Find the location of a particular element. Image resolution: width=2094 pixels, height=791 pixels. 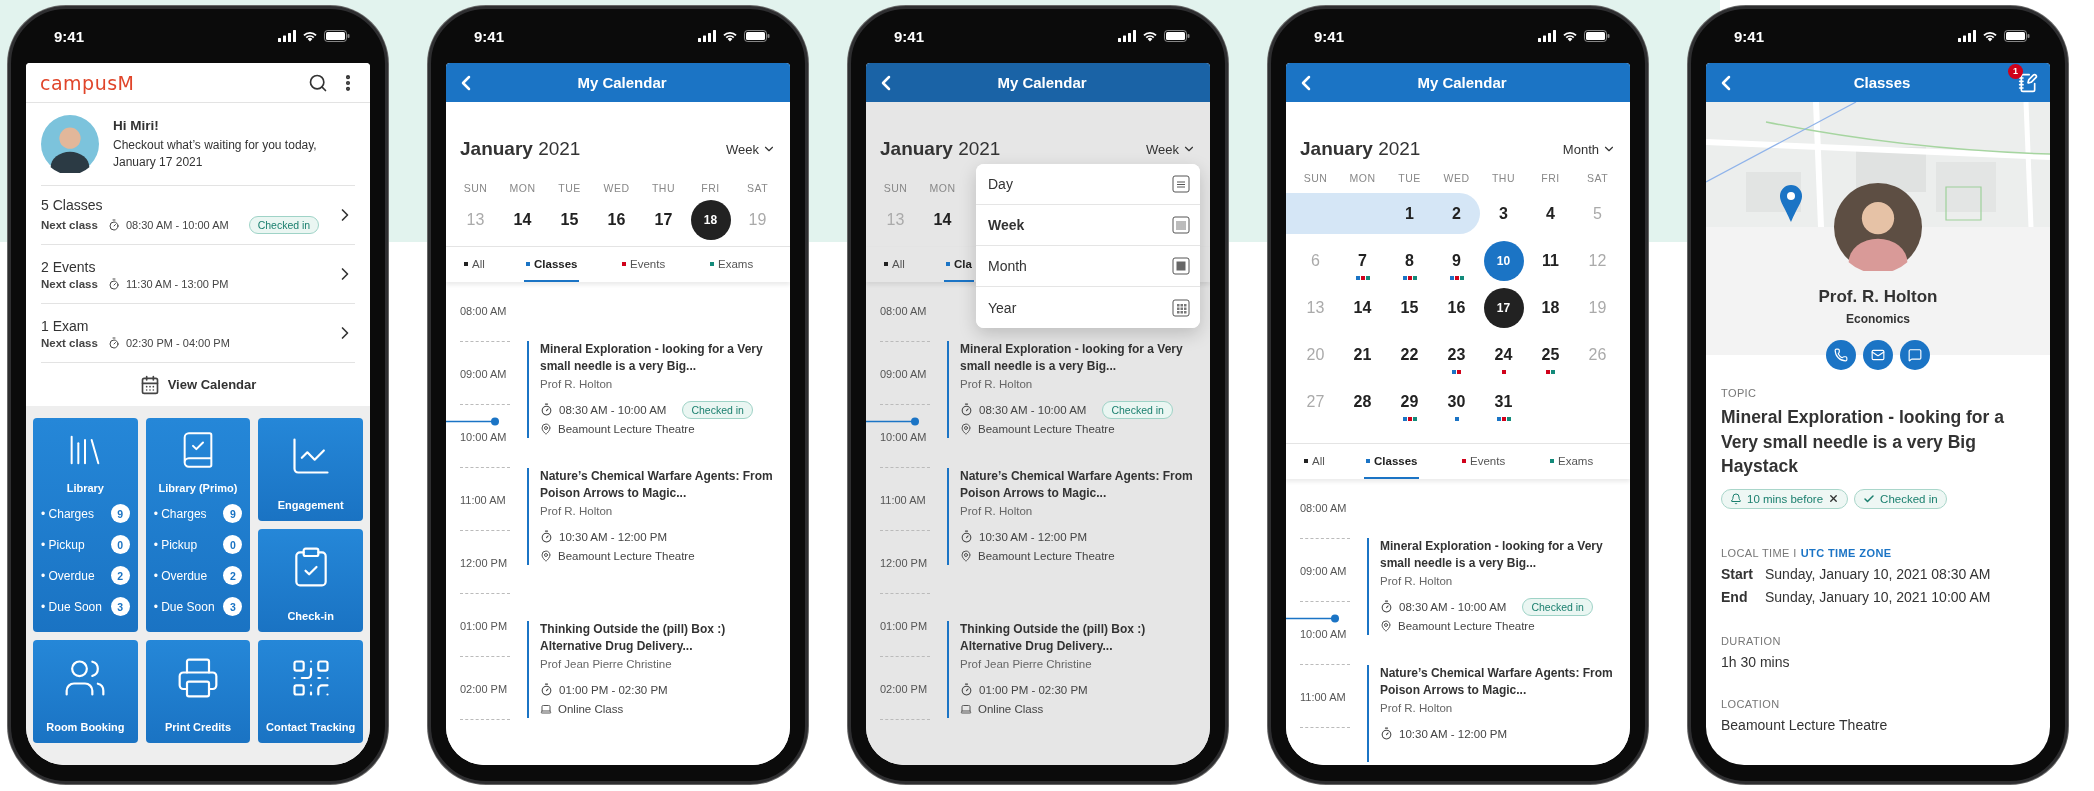

menu-item: Day is located at coordinates (1088, 184).